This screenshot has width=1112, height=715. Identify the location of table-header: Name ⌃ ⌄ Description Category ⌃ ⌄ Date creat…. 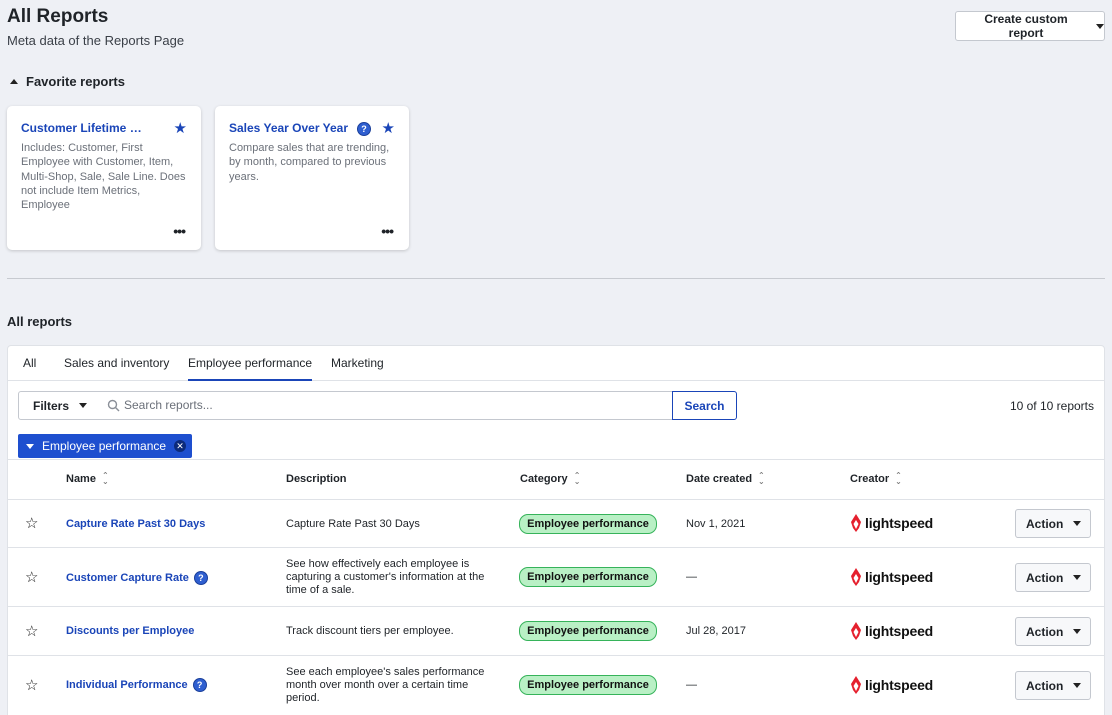
(556, 479).